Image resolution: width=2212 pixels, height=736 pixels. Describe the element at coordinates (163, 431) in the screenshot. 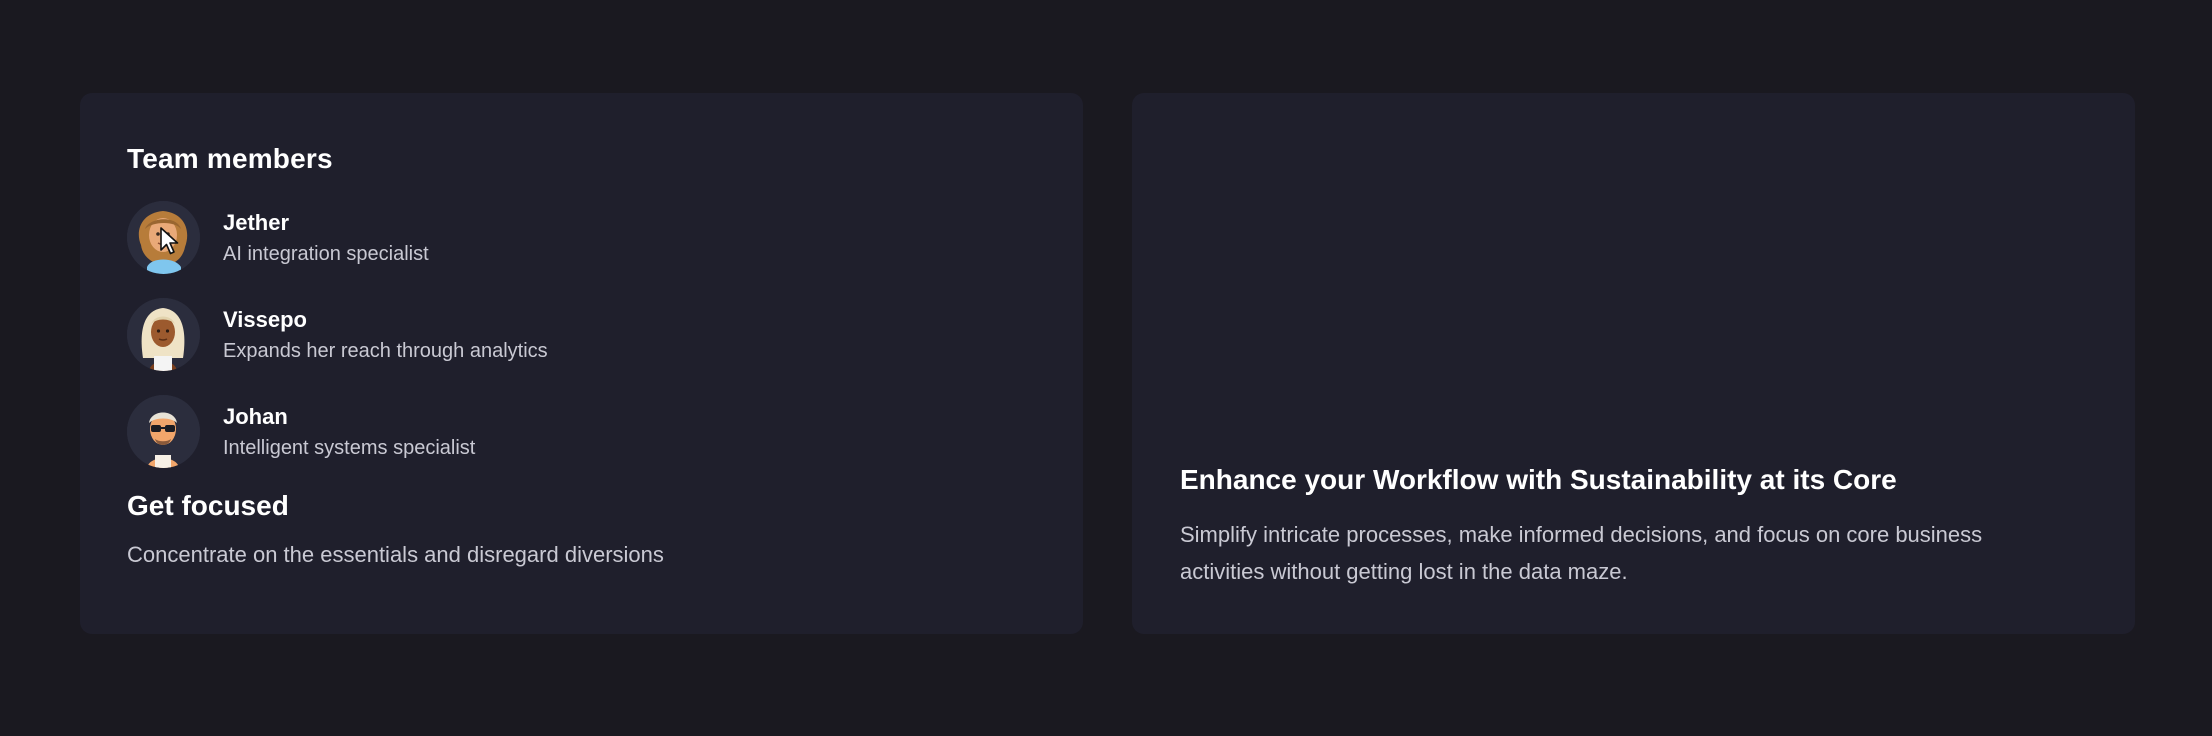

I see `avatar-sunglasses-icon` at that location.